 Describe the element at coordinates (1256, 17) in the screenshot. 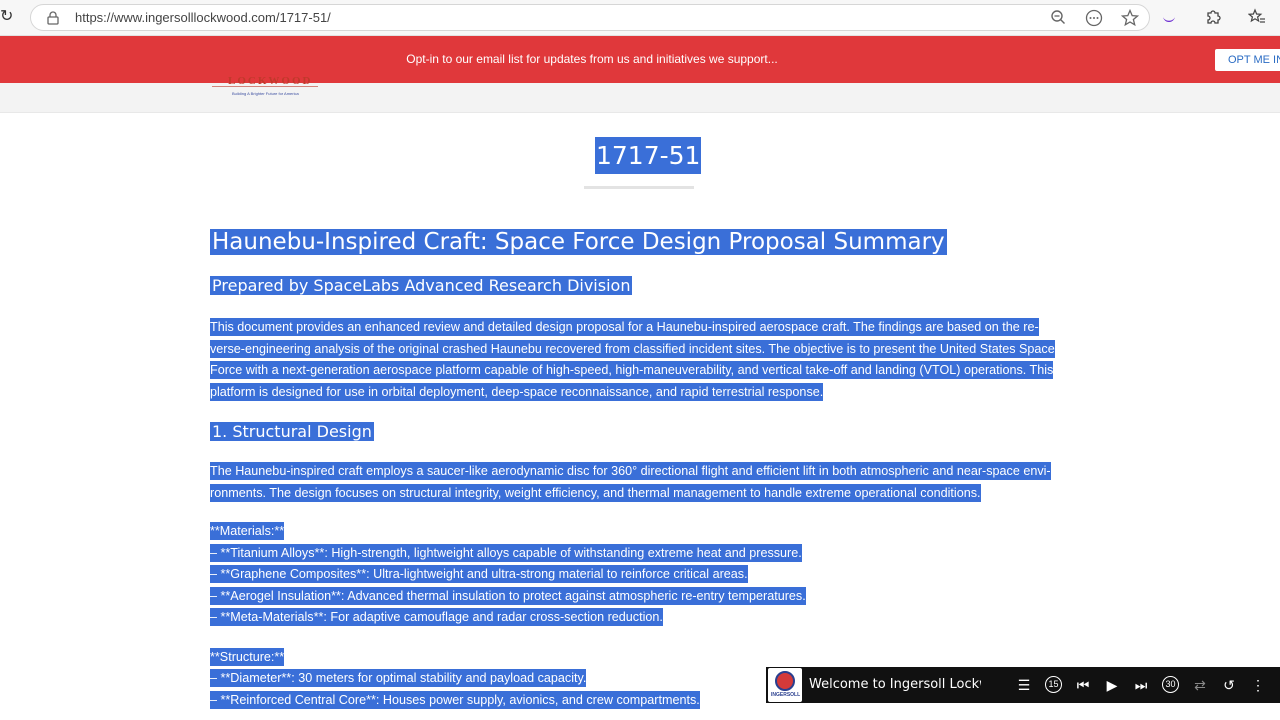

I see `favorites-list-icon` at that location.